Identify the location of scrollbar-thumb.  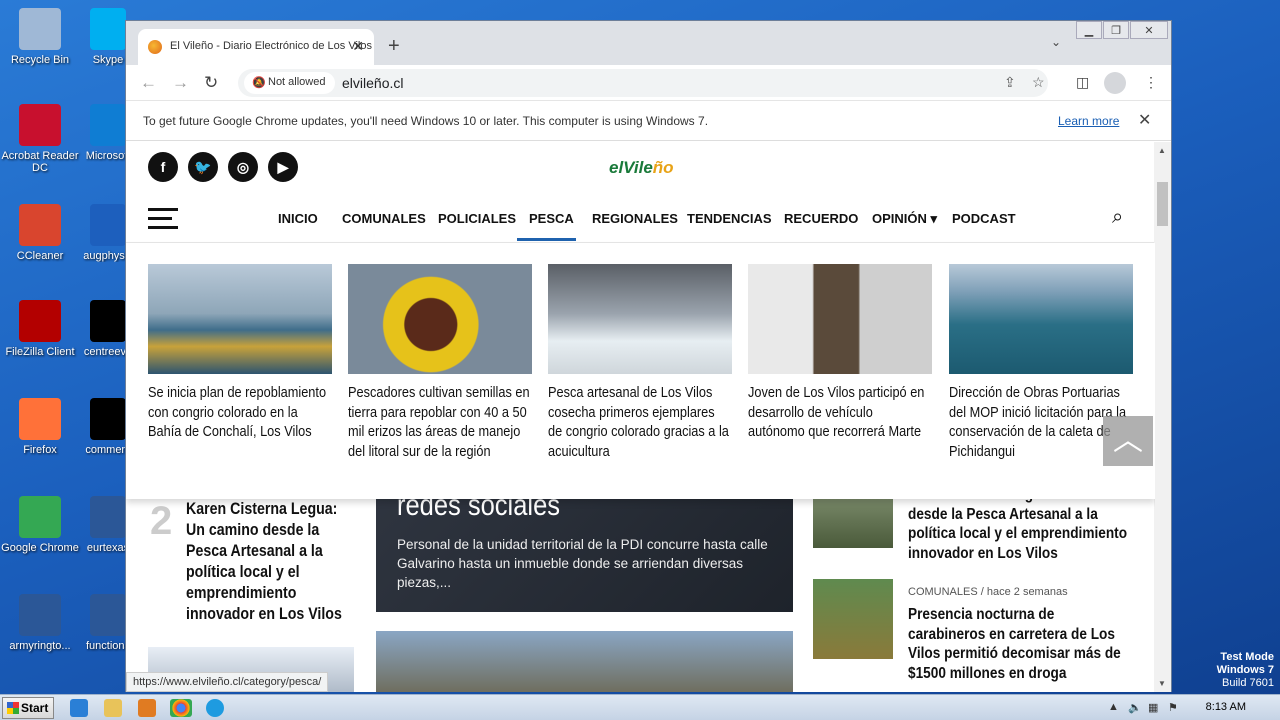
(1162, 204).